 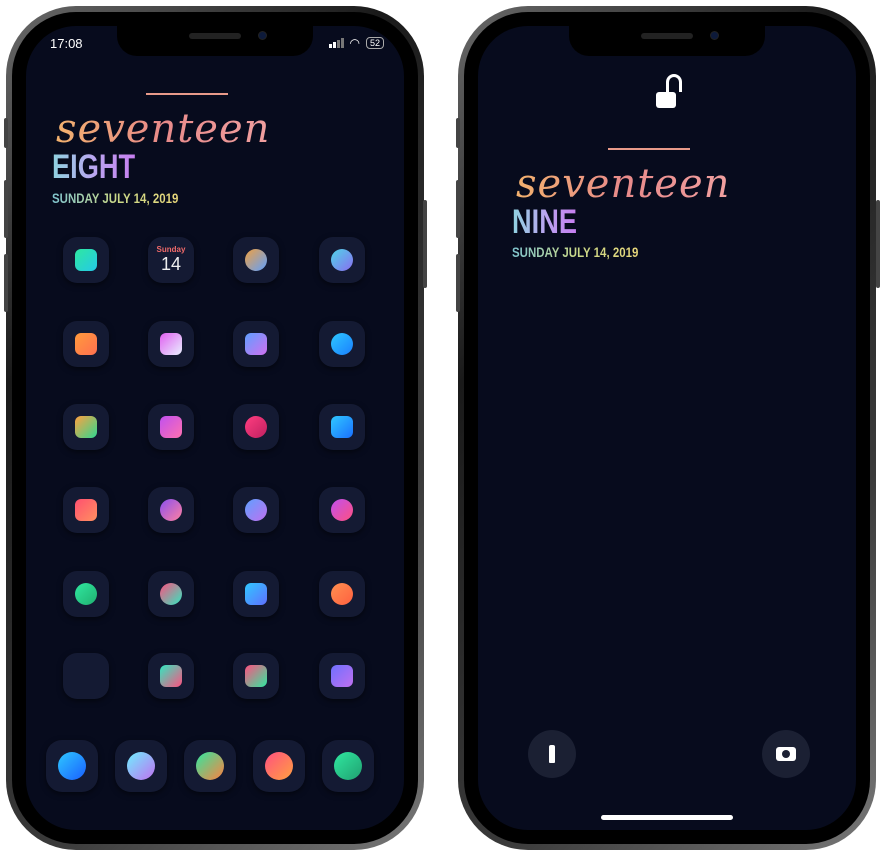 I want to click on app-calendar: Sunday 14, so click(x=171, y=260).